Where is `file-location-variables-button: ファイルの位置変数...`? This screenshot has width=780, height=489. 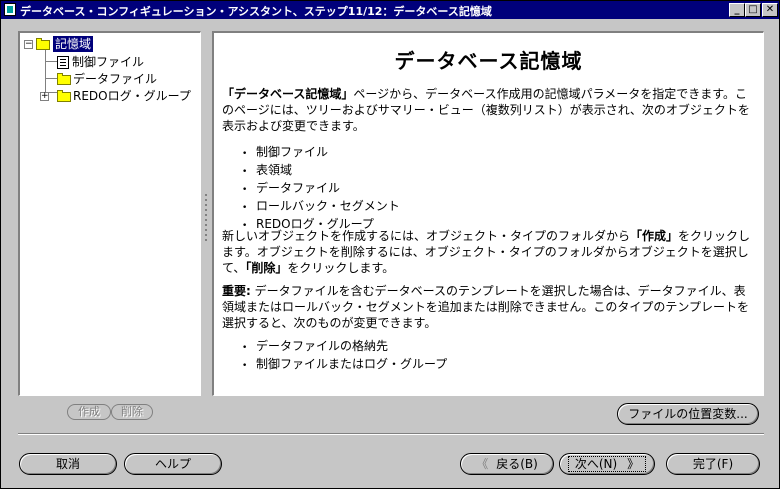
file-location-variables-button: ファイルの位置変数... is located at coordinates (688, 414).